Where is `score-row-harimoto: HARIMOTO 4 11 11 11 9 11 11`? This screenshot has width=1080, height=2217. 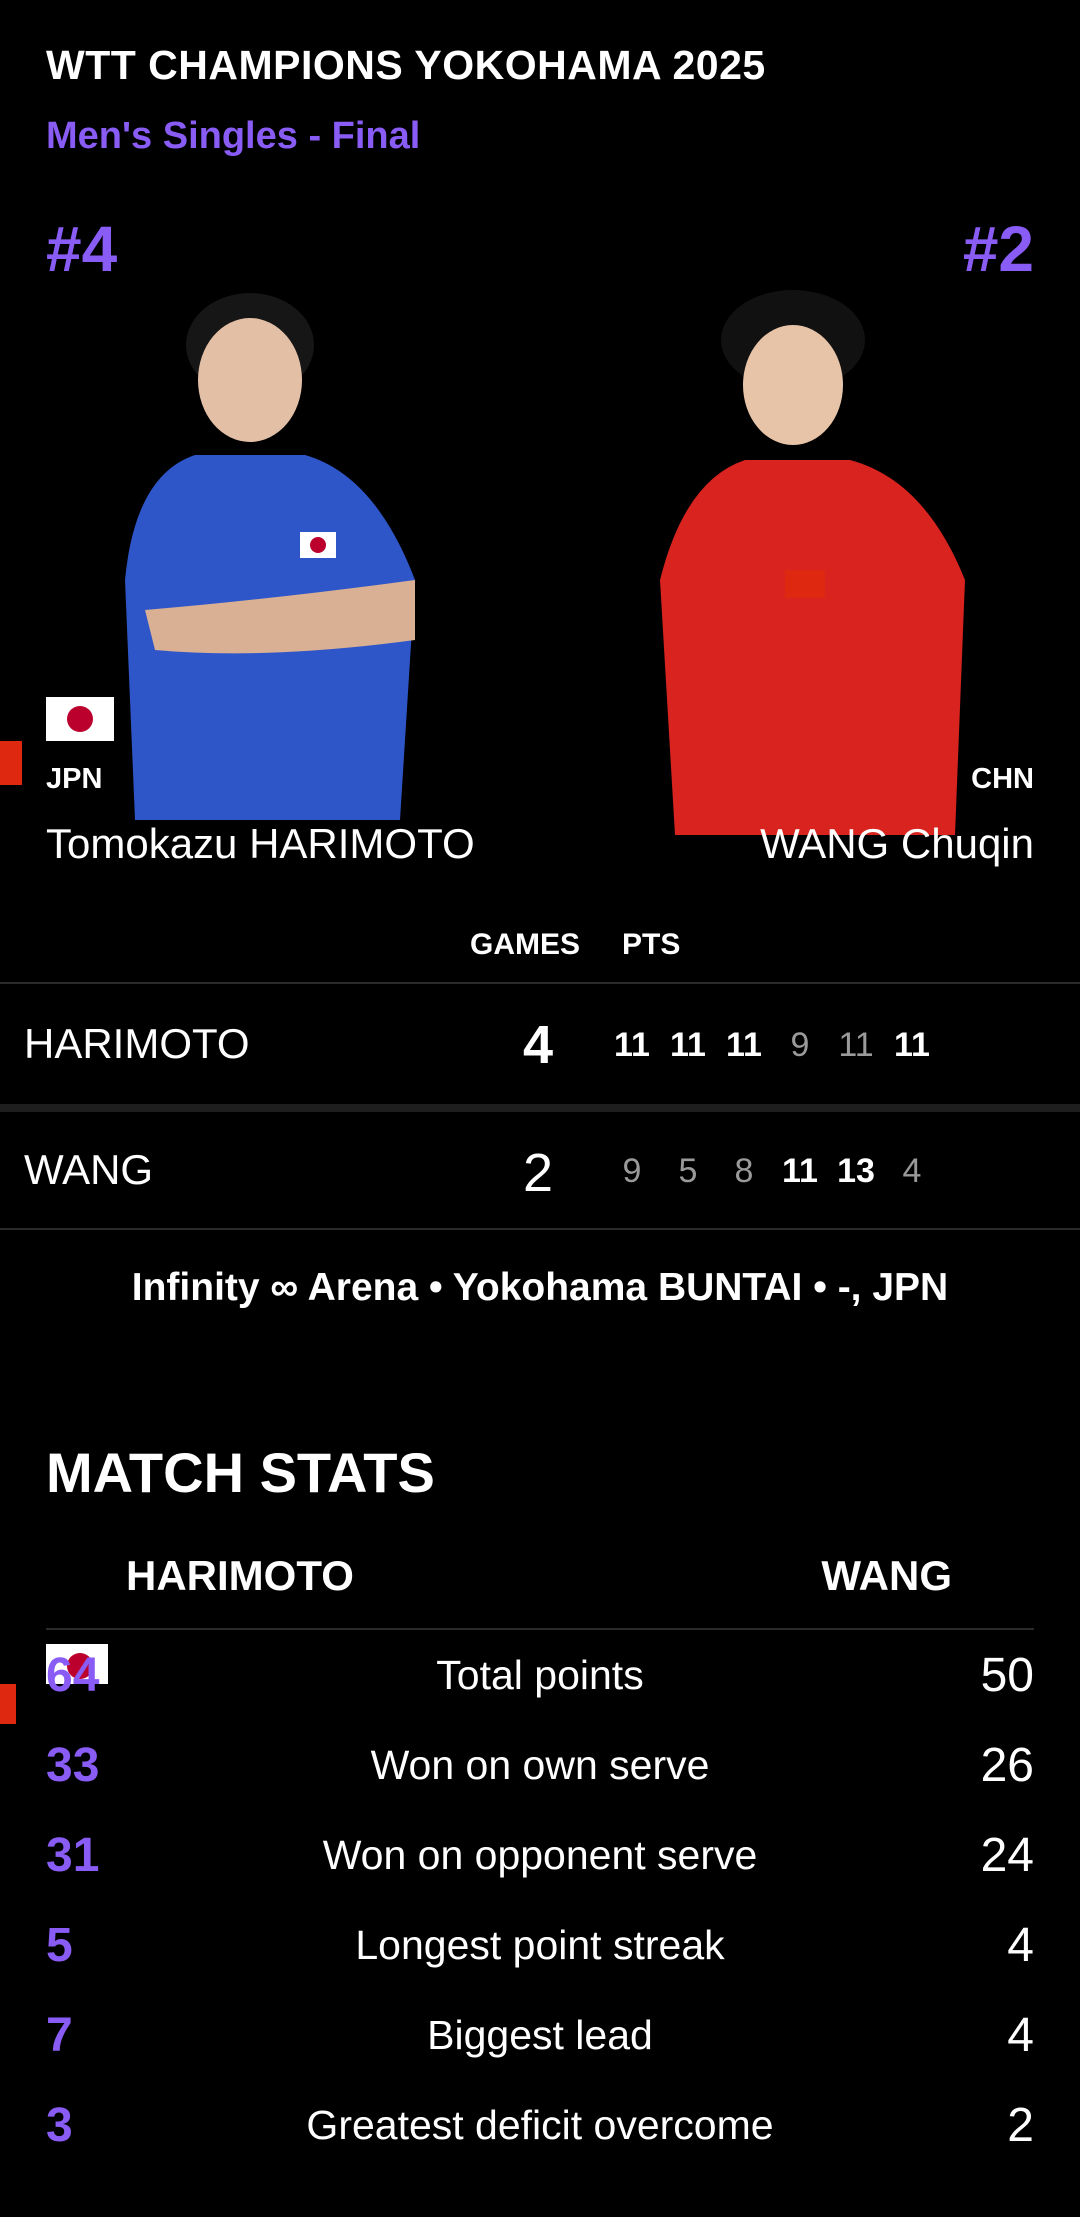
score-row-harimoto: HARIMOTO 4 11 11 11 9 11 11 is located at coordinates (540, 1045).